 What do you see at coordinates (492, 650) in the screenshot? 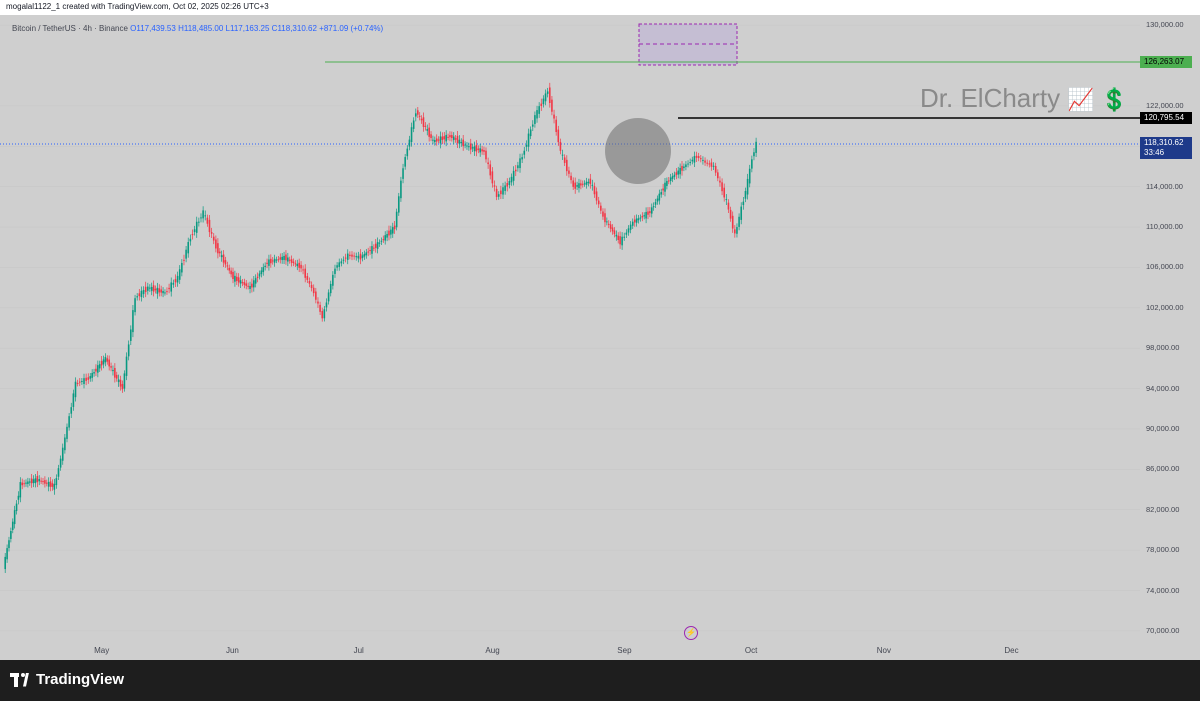
I see `x-tick-label: Aug` at bounding box center [492, 650].